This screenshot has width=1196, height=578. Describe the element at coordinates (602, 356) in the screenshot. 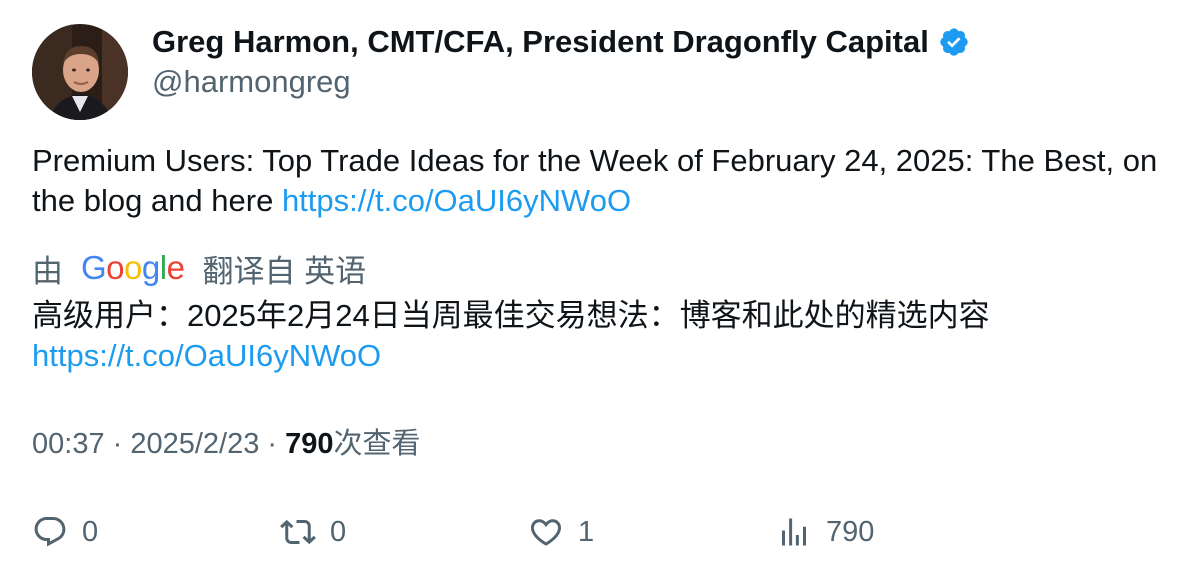

I see `translated-link: https://t.co/OaUI6yNWoO` at that location.